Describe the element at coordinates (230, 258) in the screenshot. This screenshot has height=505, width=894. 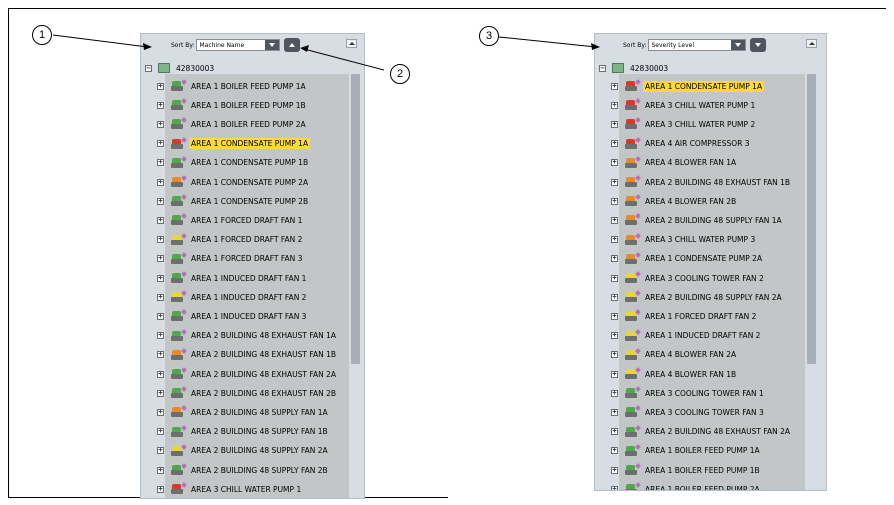
I see `tree-item: + AREA 1 FORCED DRAFT FAN 3` at that location.